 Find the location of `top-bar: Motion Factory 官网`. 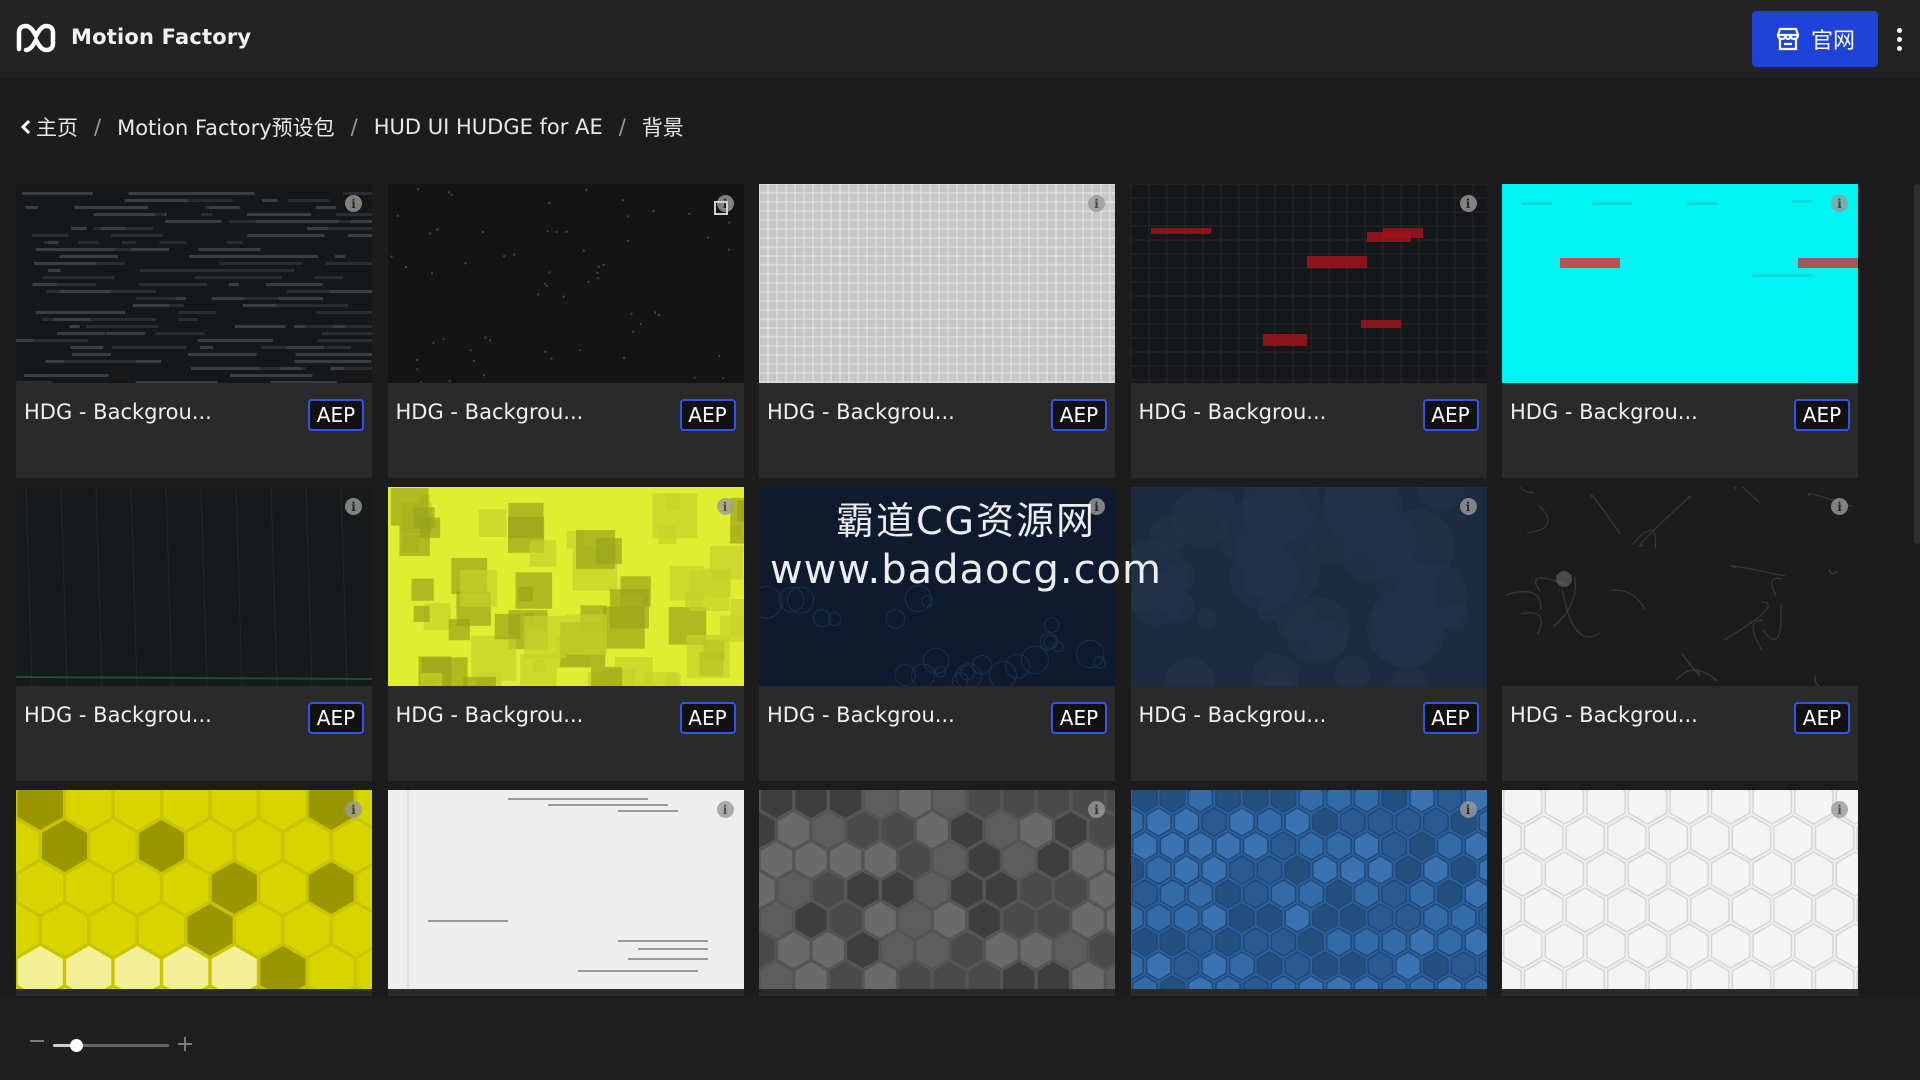

top-bar: Motion Factory 官网 is located at coordinates (960, 38).